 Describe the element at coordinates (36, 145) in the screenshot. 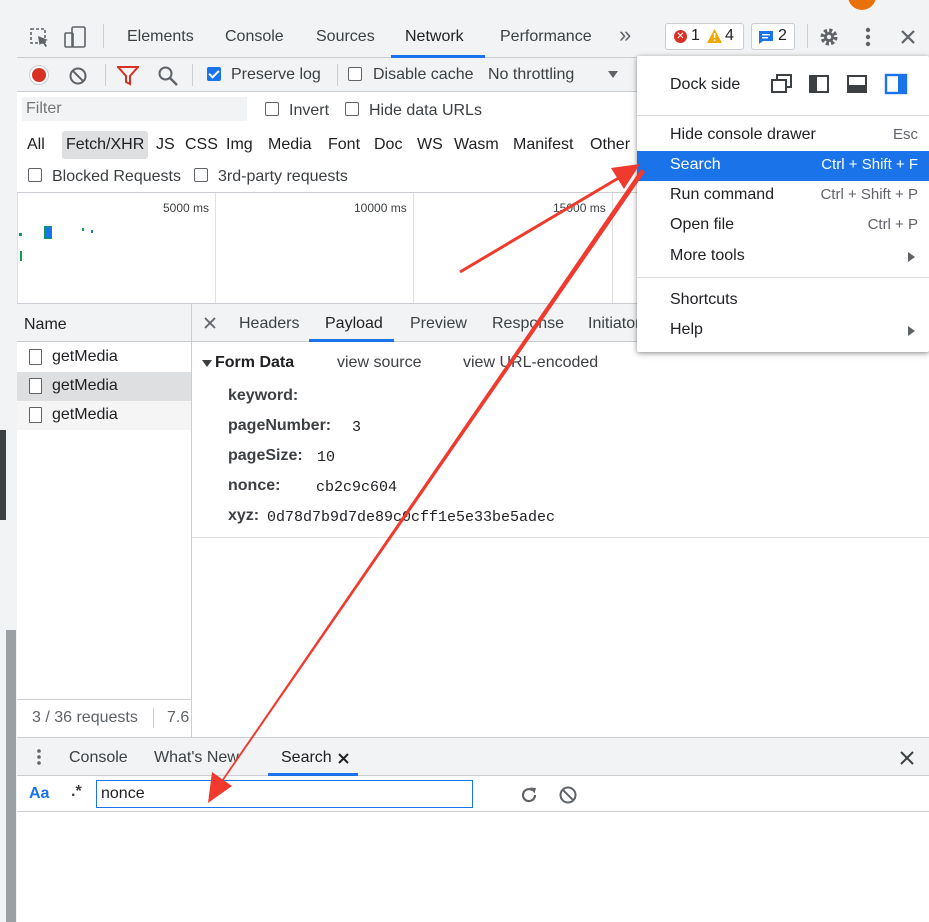

I see `type-filter-all: All` at that location.